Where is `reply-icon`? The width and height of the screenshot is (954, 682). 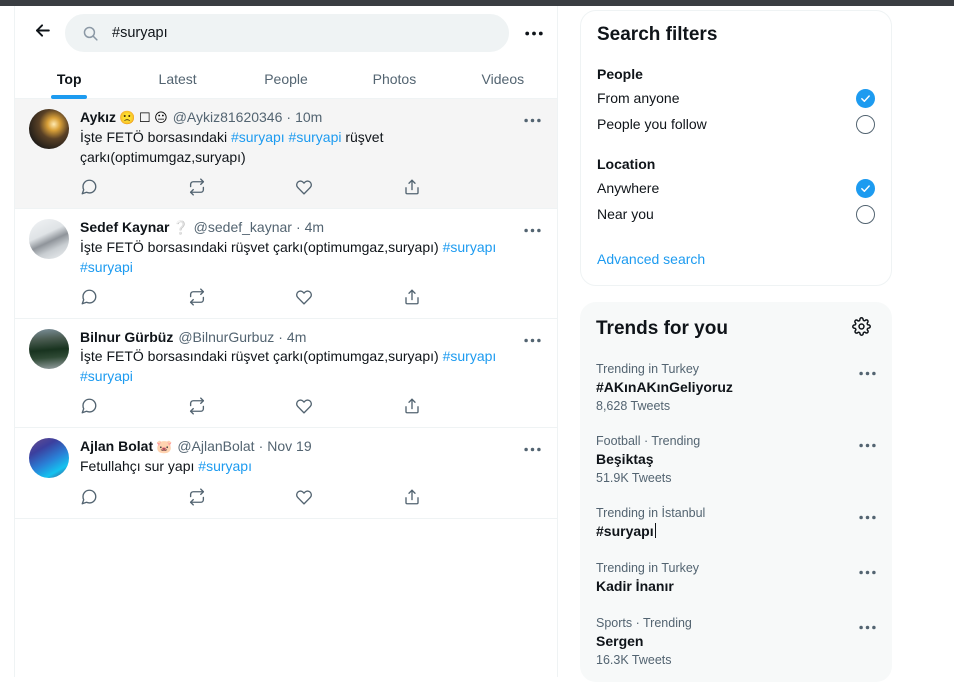 reply-icon is located at coordinates (89, 406).